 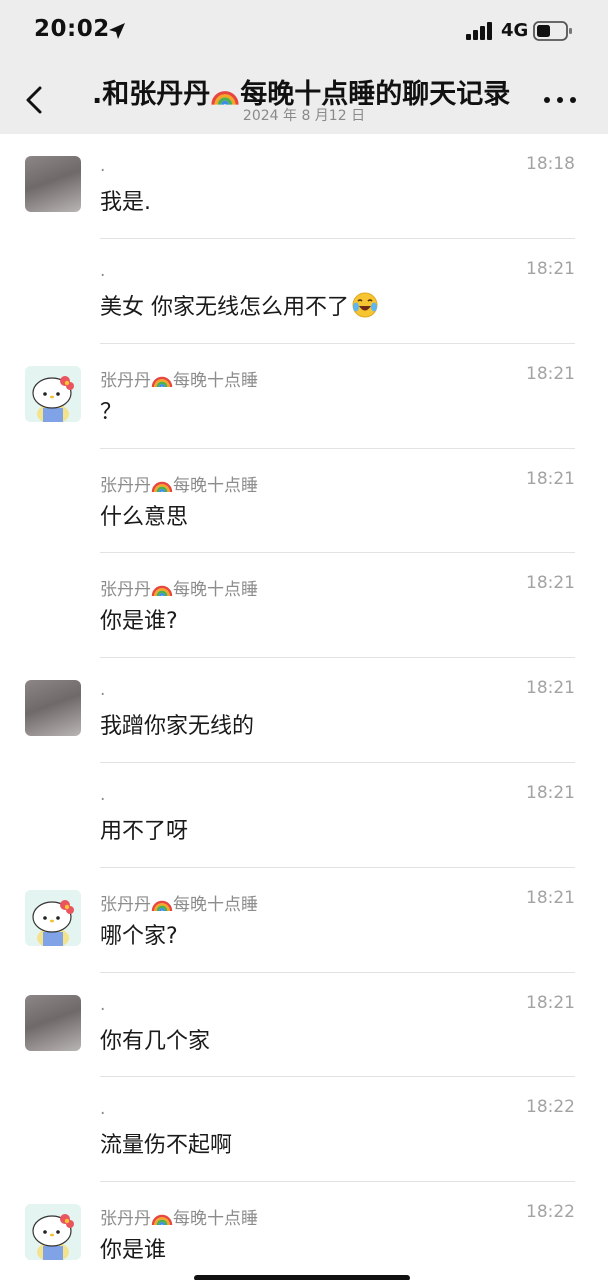 I want to click on message-text: 流量伤不起啊, so click(x=166, y=1146).